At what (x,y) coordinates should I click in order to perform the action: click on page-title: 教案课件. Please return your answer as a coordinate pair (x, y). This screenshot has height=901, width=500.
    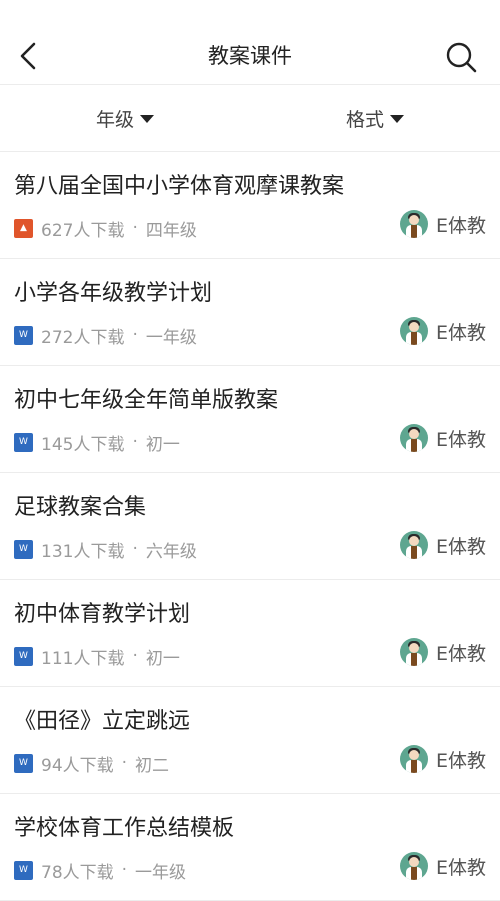
    Looking at the image, I should click on (250, 56).